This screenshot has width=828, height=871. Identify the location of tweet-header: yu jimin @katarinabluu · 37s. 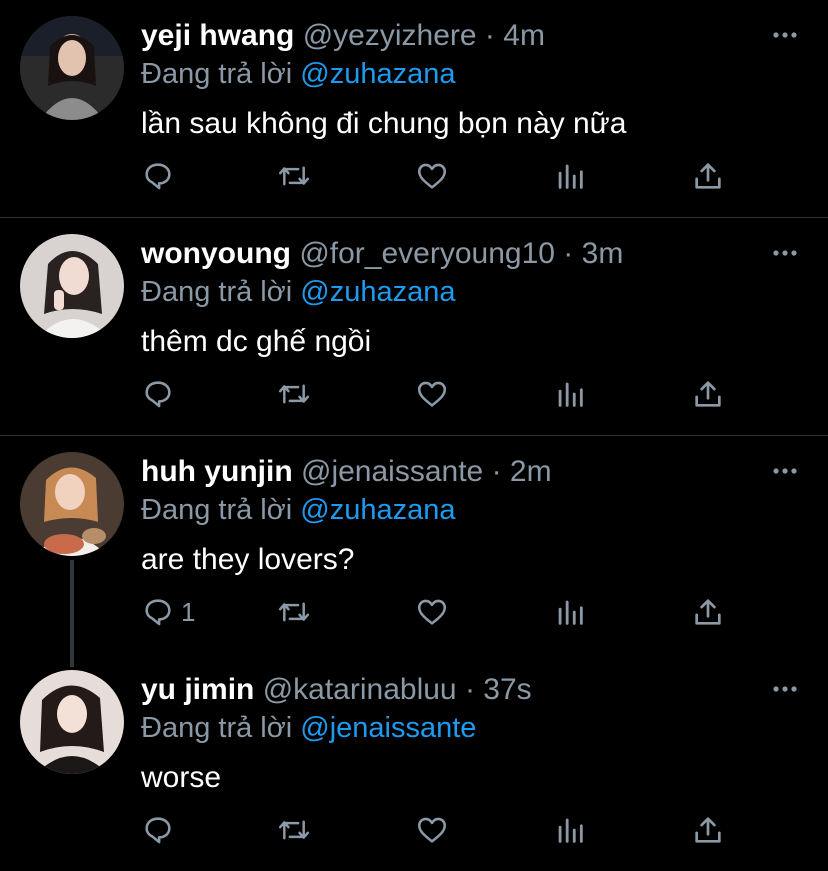
(336, 690).